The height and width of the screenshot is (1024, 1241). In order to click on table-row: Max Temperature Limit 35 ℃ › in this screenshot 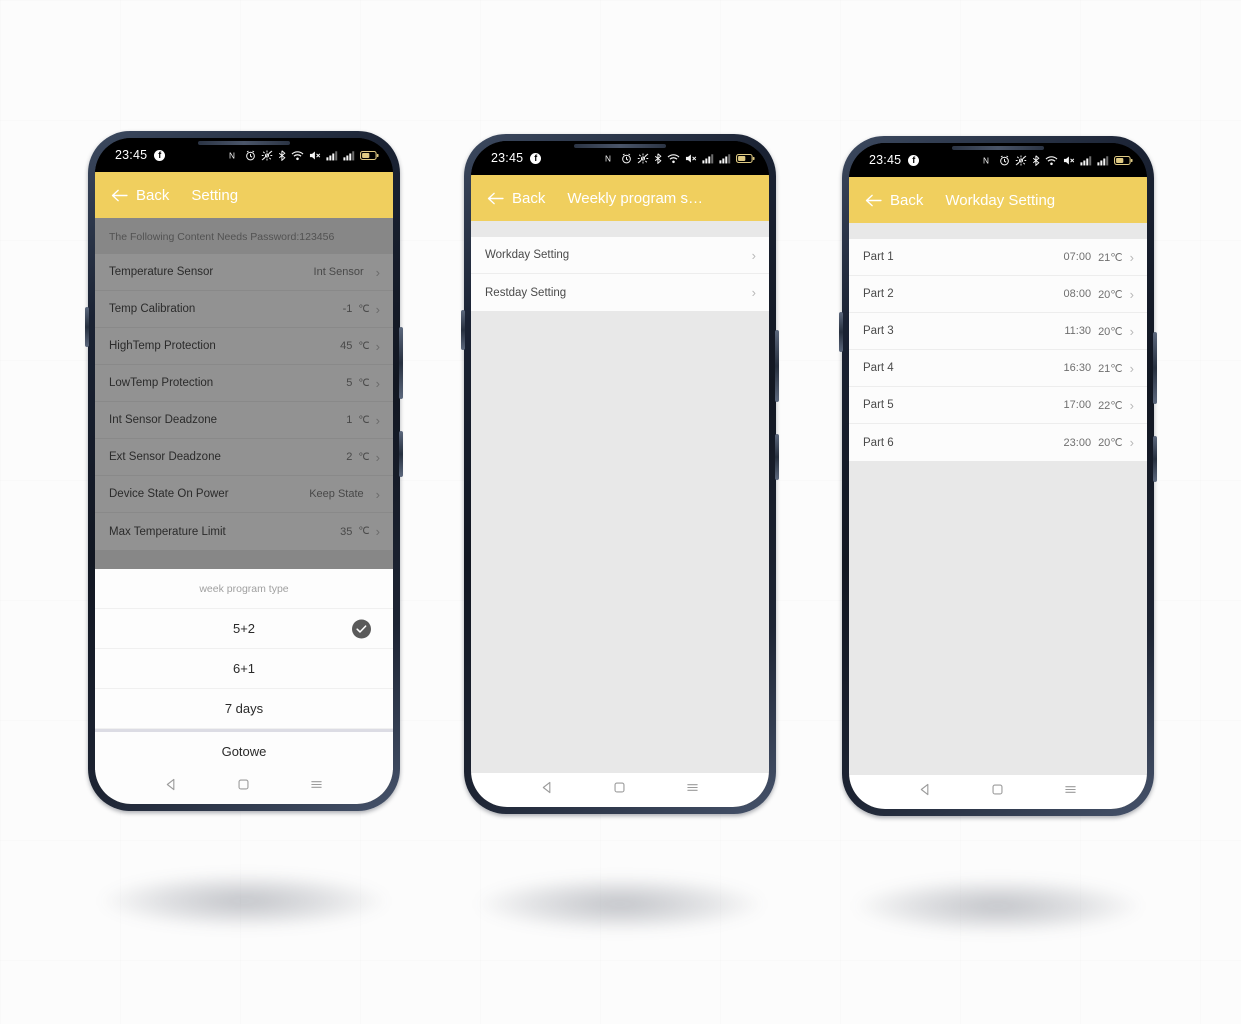, I will do `click(244, 531)`.